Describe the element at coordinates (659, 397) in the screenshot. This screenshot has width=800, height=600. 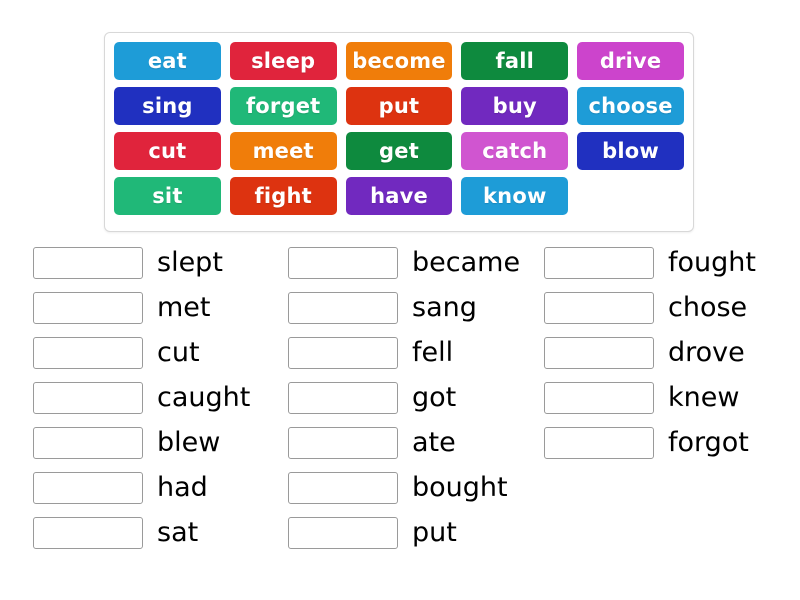
I see `answer-row: knew` at that location.